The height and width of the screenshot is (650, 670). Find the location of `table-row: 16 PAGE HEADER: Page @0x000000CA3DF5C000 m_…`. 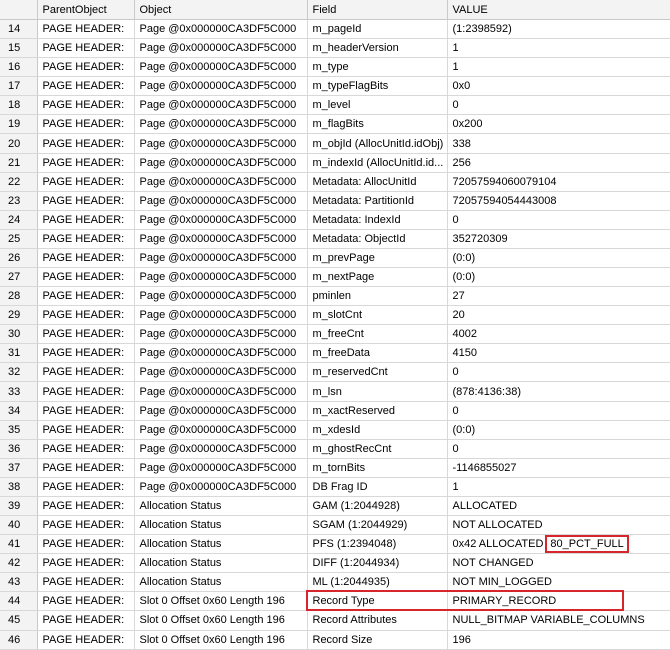

table-row: 16 PAGE HEADER: Page @0x000000CA3DF5C000 m_… is located at coordinates (335, 67).